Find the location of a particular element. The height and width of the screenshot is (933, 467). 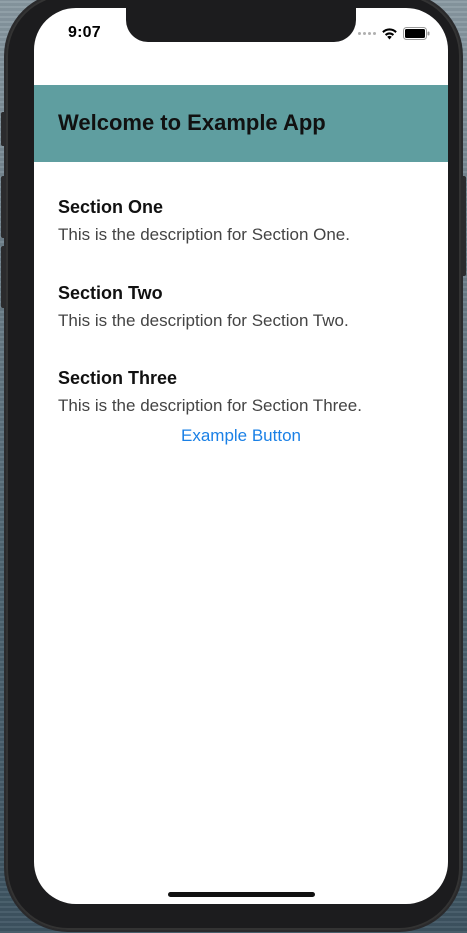

status-icons is located at coordinates (394, 33).